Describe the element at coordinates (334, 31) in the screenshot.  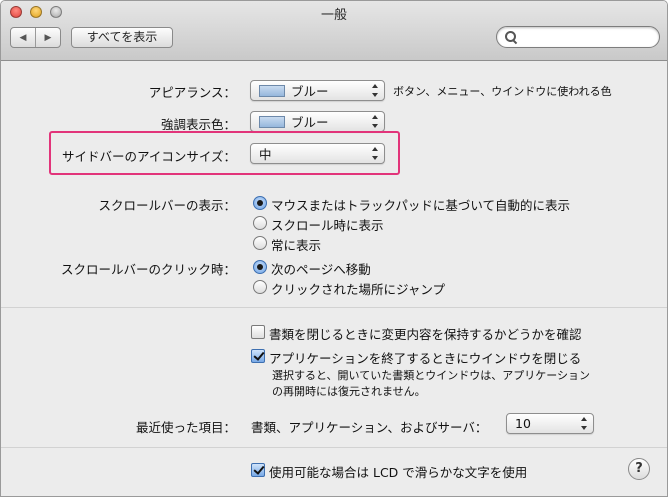
I see `title-bar: 一般 ◀ ▶ すべてを表示` at that location.